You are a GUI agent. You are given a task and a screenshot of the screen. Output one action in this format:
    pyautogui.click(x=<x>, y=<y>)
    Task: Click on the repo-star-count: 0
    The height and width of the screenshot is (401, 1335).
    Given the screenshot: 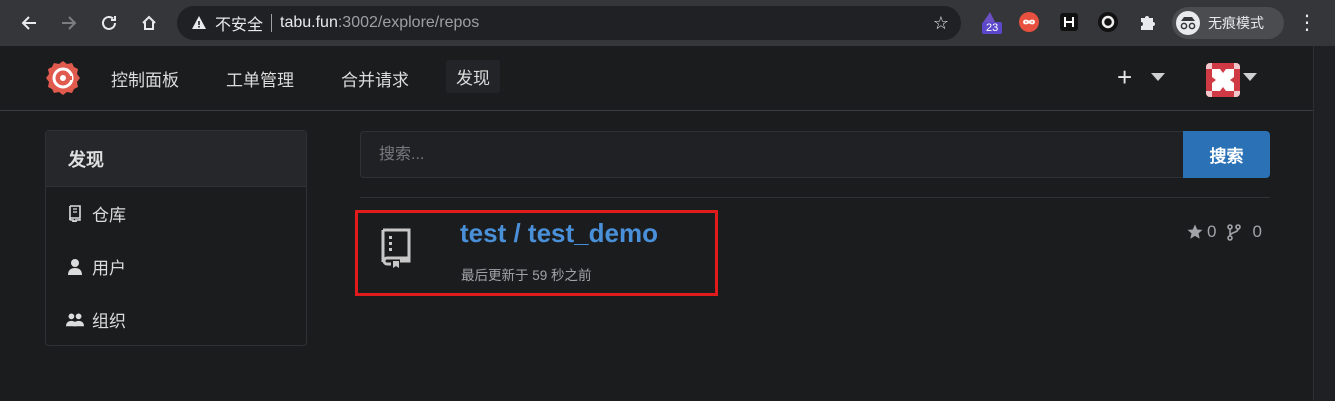 What is the action you would take?
    pyautogui.click(x=1211, y=232)
    